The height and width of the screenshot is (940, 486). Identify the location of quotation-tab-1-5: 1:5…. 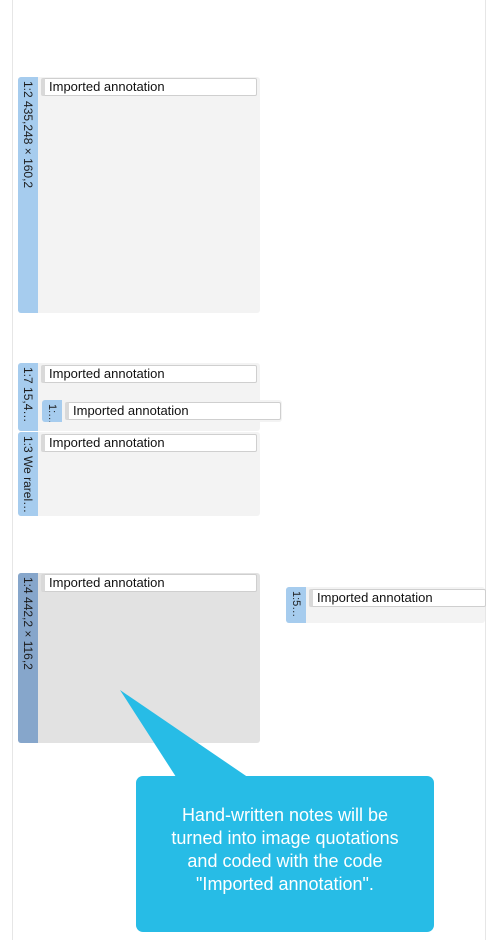
(296, 605).